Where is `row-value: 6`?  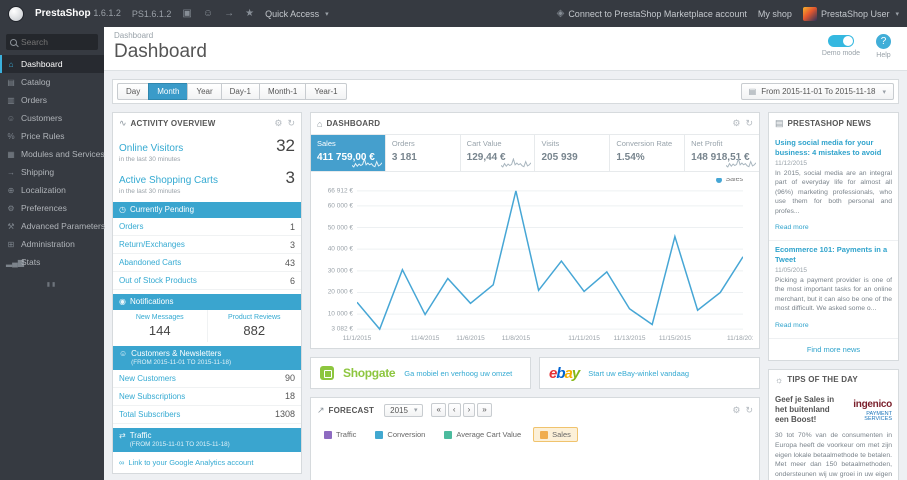 row-value: 6 is located at coordinates (292, 280).